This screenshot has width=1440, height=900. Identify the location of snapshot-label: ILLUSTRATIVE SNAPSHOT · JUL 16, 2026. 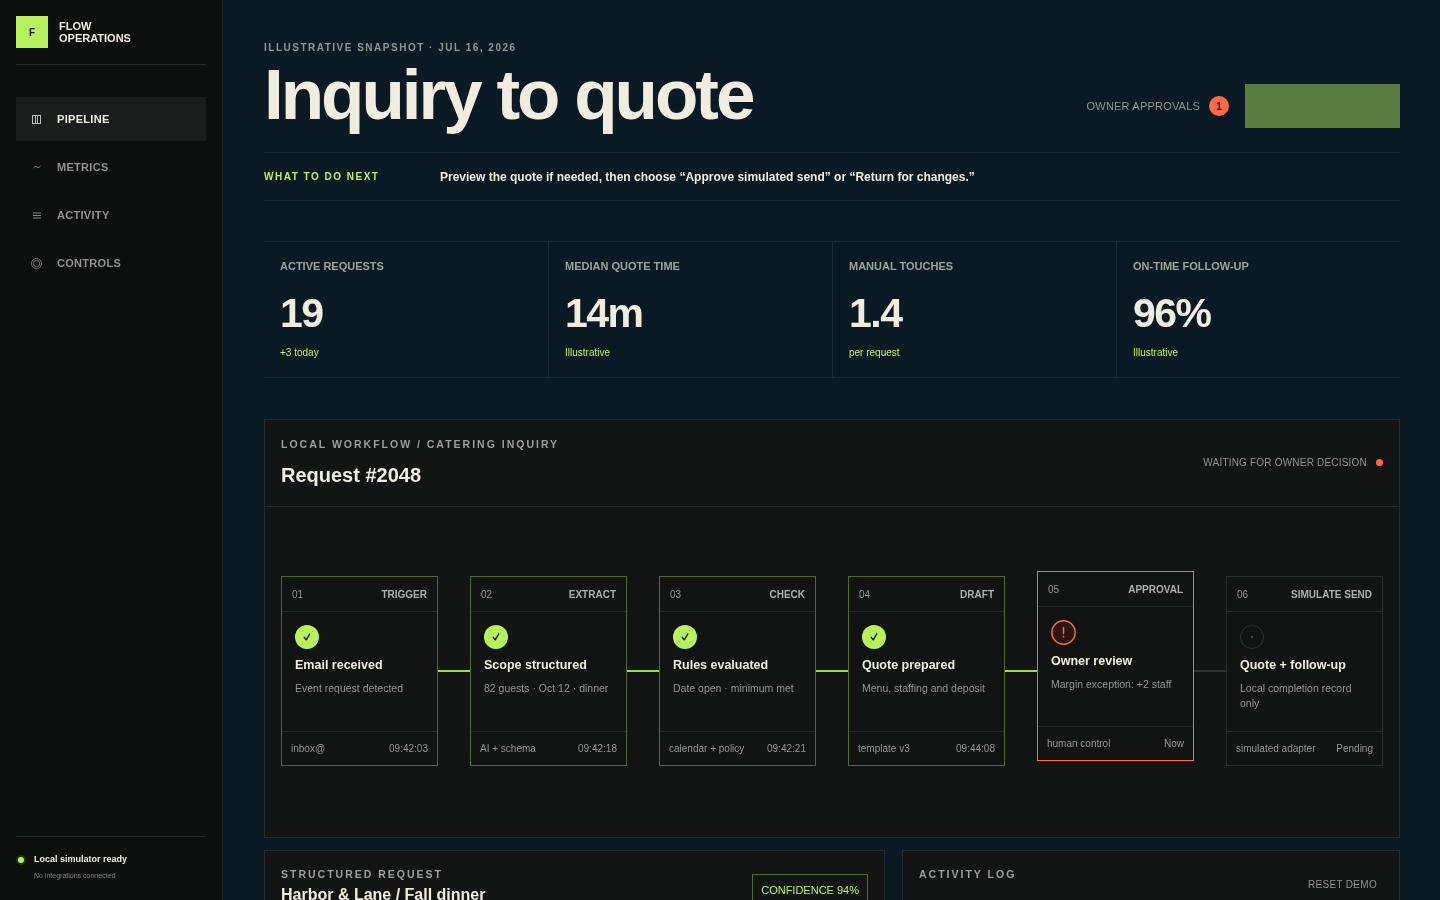
(391, 48).